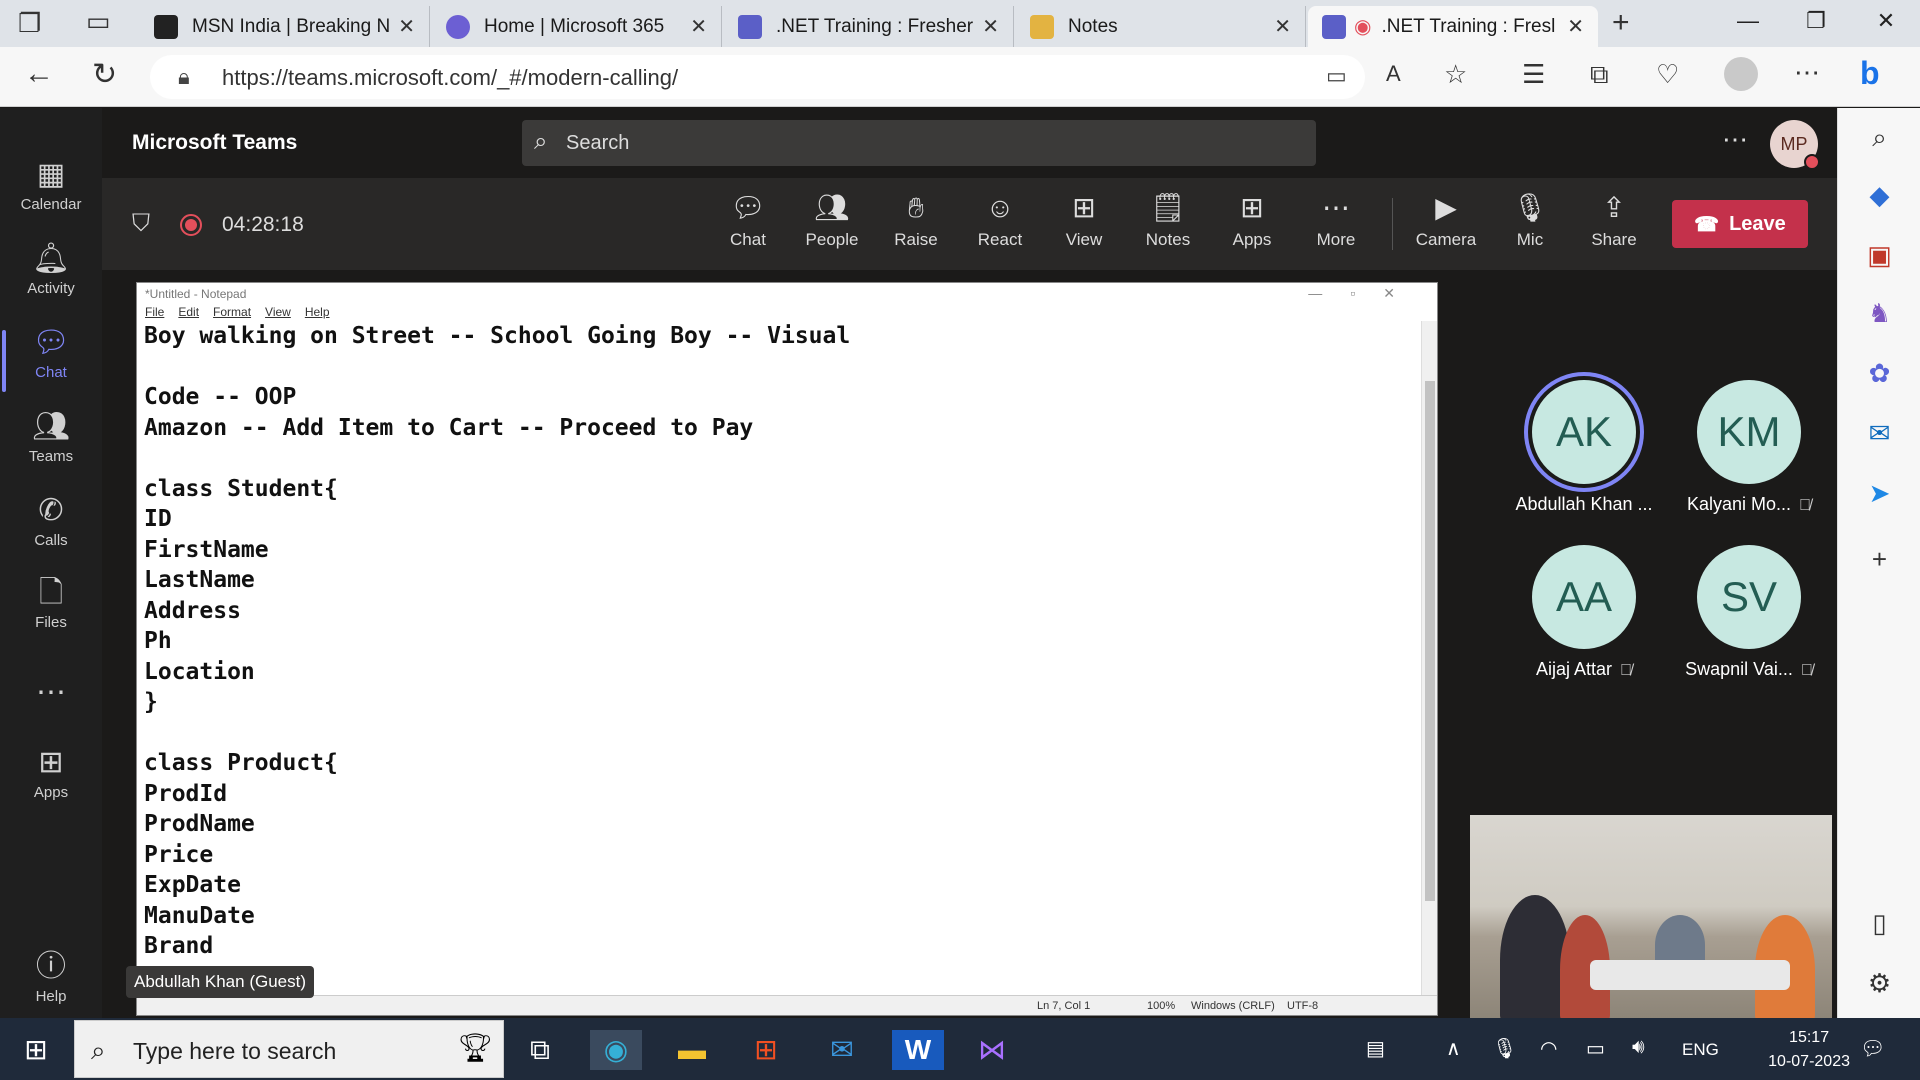 The width and height of the screenshot is (1920, 1080). I want to click on menu-file: File, so click(154, 312).